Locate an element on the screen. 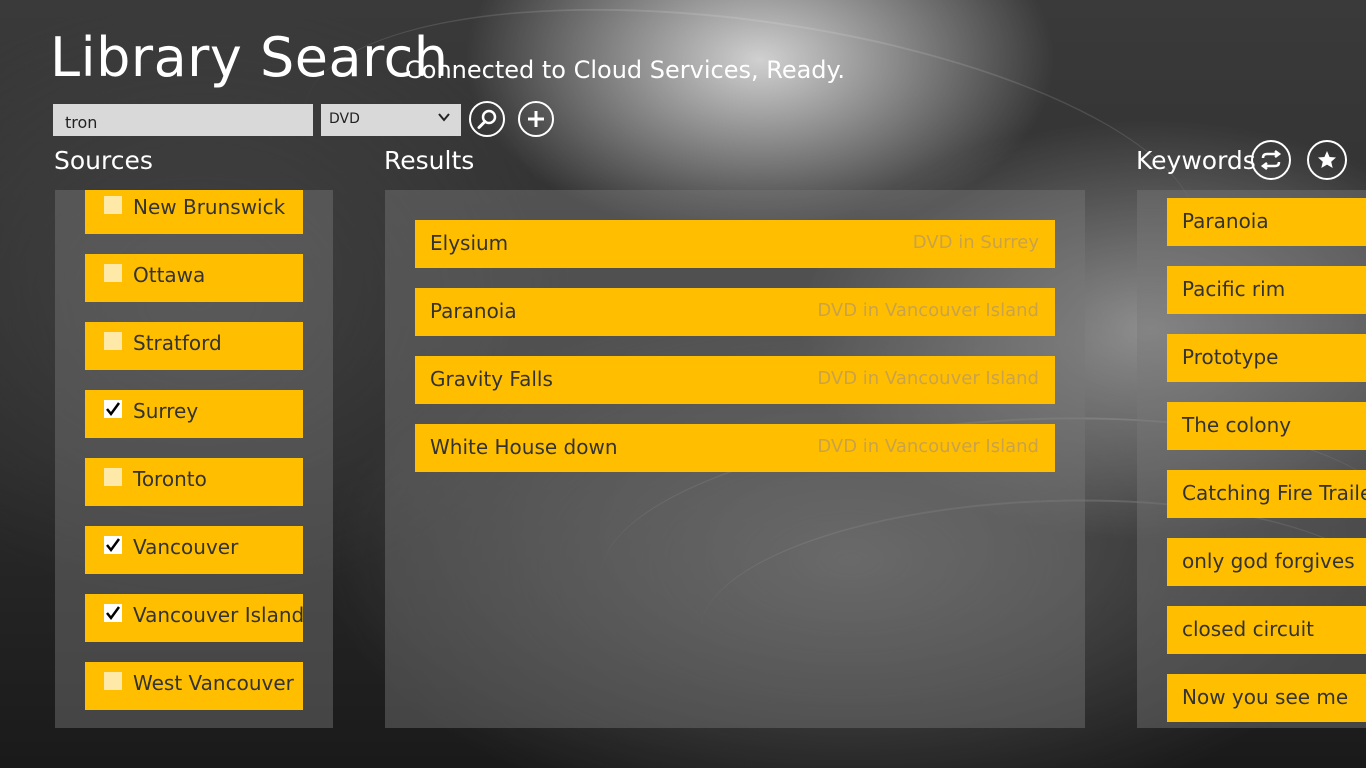  source-item-west-vancouver: West Vancouver is located at coordinates (194, 686).